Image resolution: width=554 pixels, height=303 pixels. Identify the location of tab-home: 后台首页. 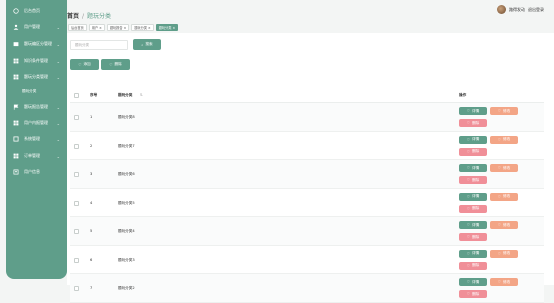
(77, 27).